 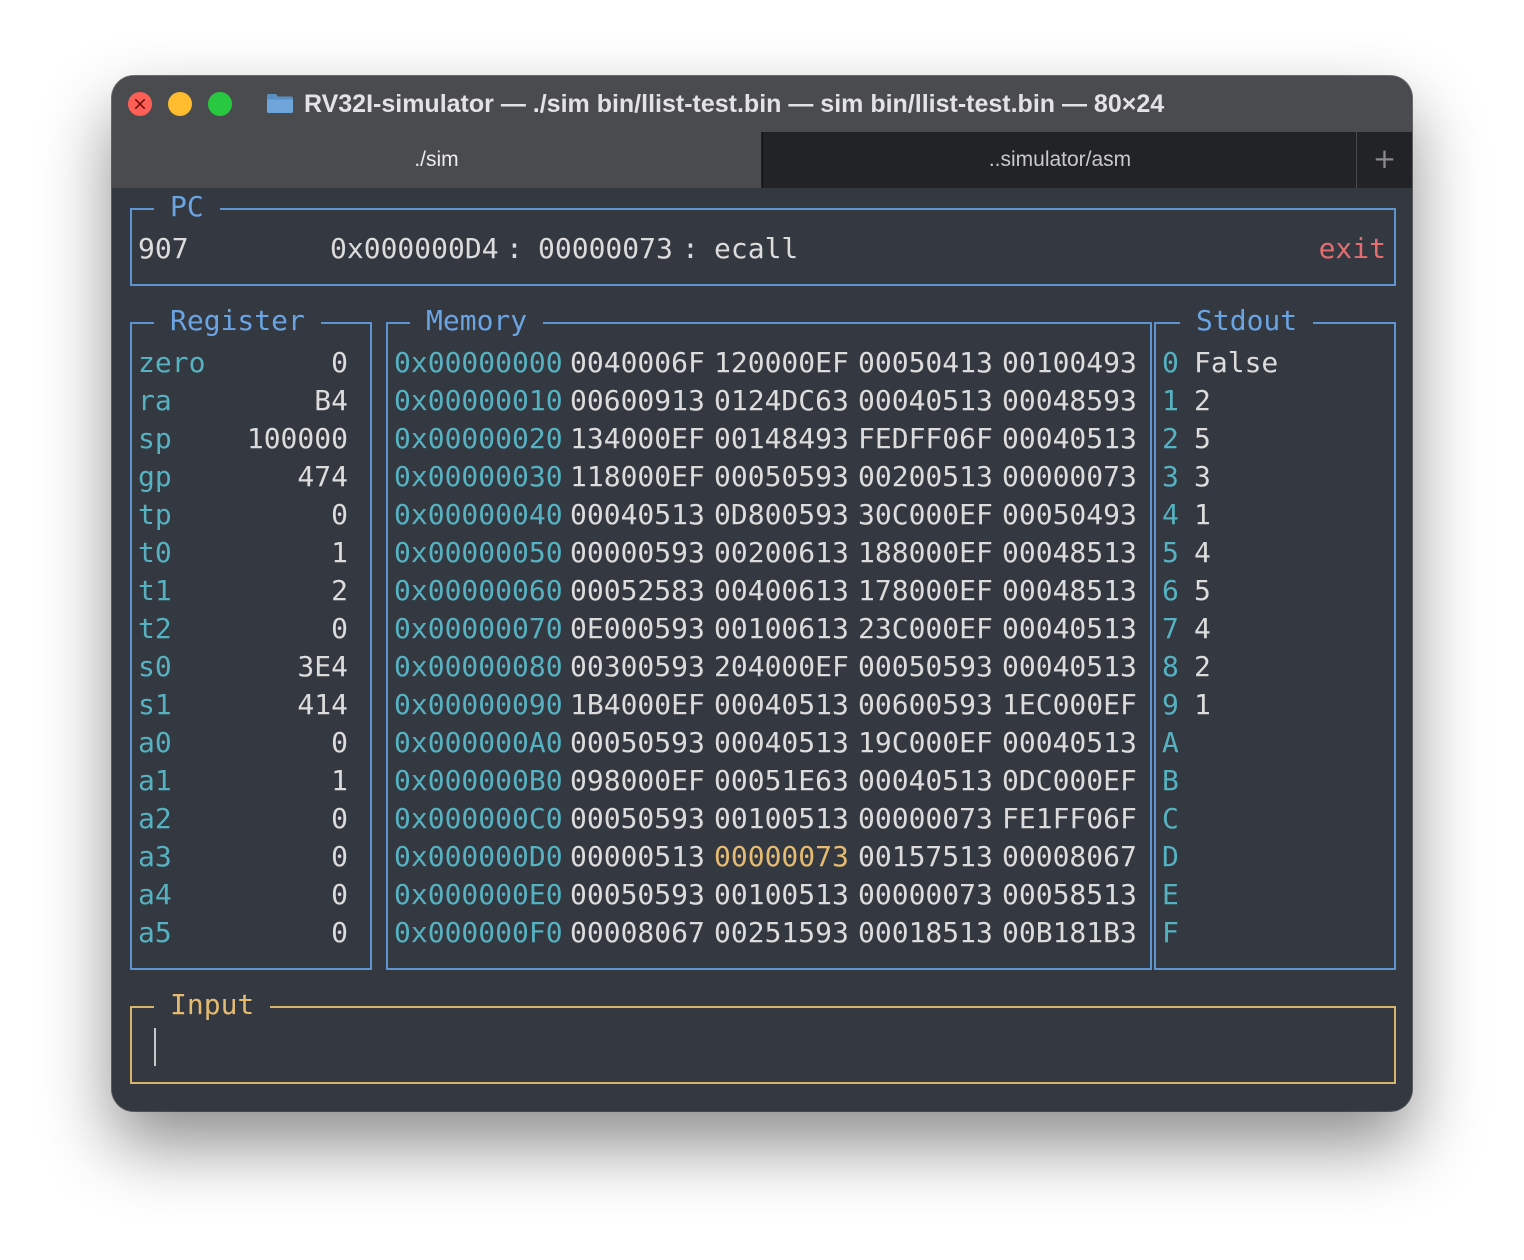 What do you see at coordinates (1069, 704) in the screenshot?
I see `memory-word: 1EC000EF` at bounding box center [1069, 704].